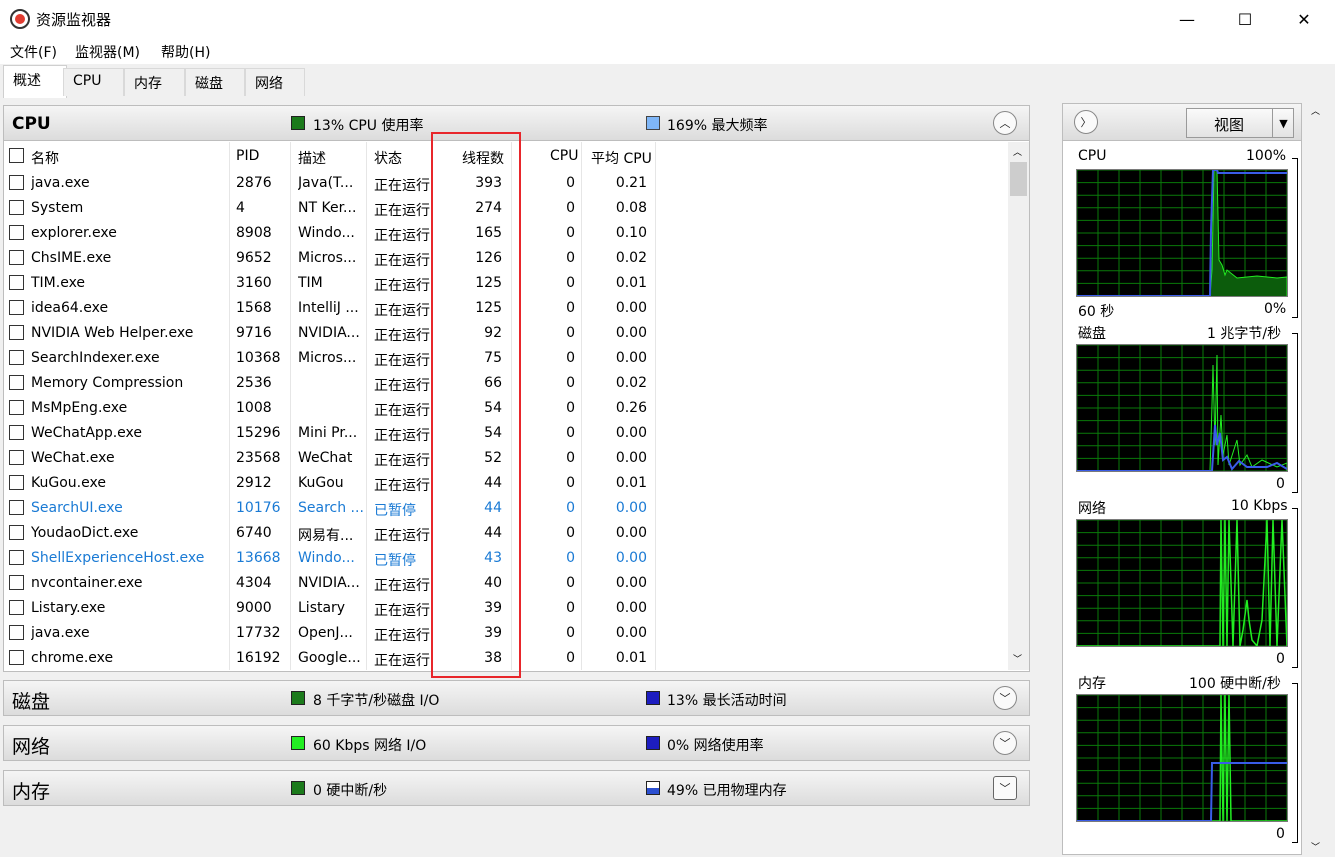 The height and width of the screenshot is (857, 1335). Describe the element at coordinates (45, 158) in the screenshot. I see `column-header-name: 名称` at that location.